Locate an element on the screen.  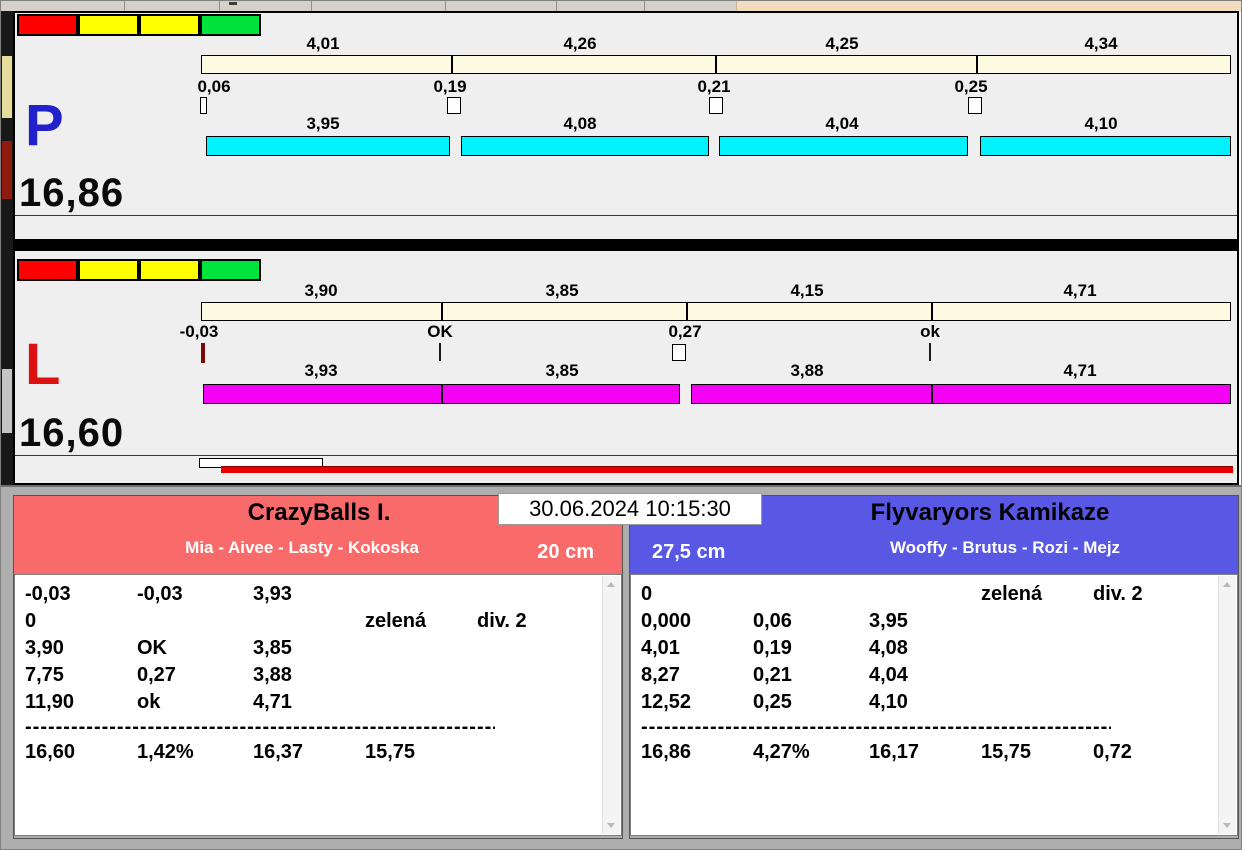
leg-time-label: 4,04 is located at coordinates (842, 123).